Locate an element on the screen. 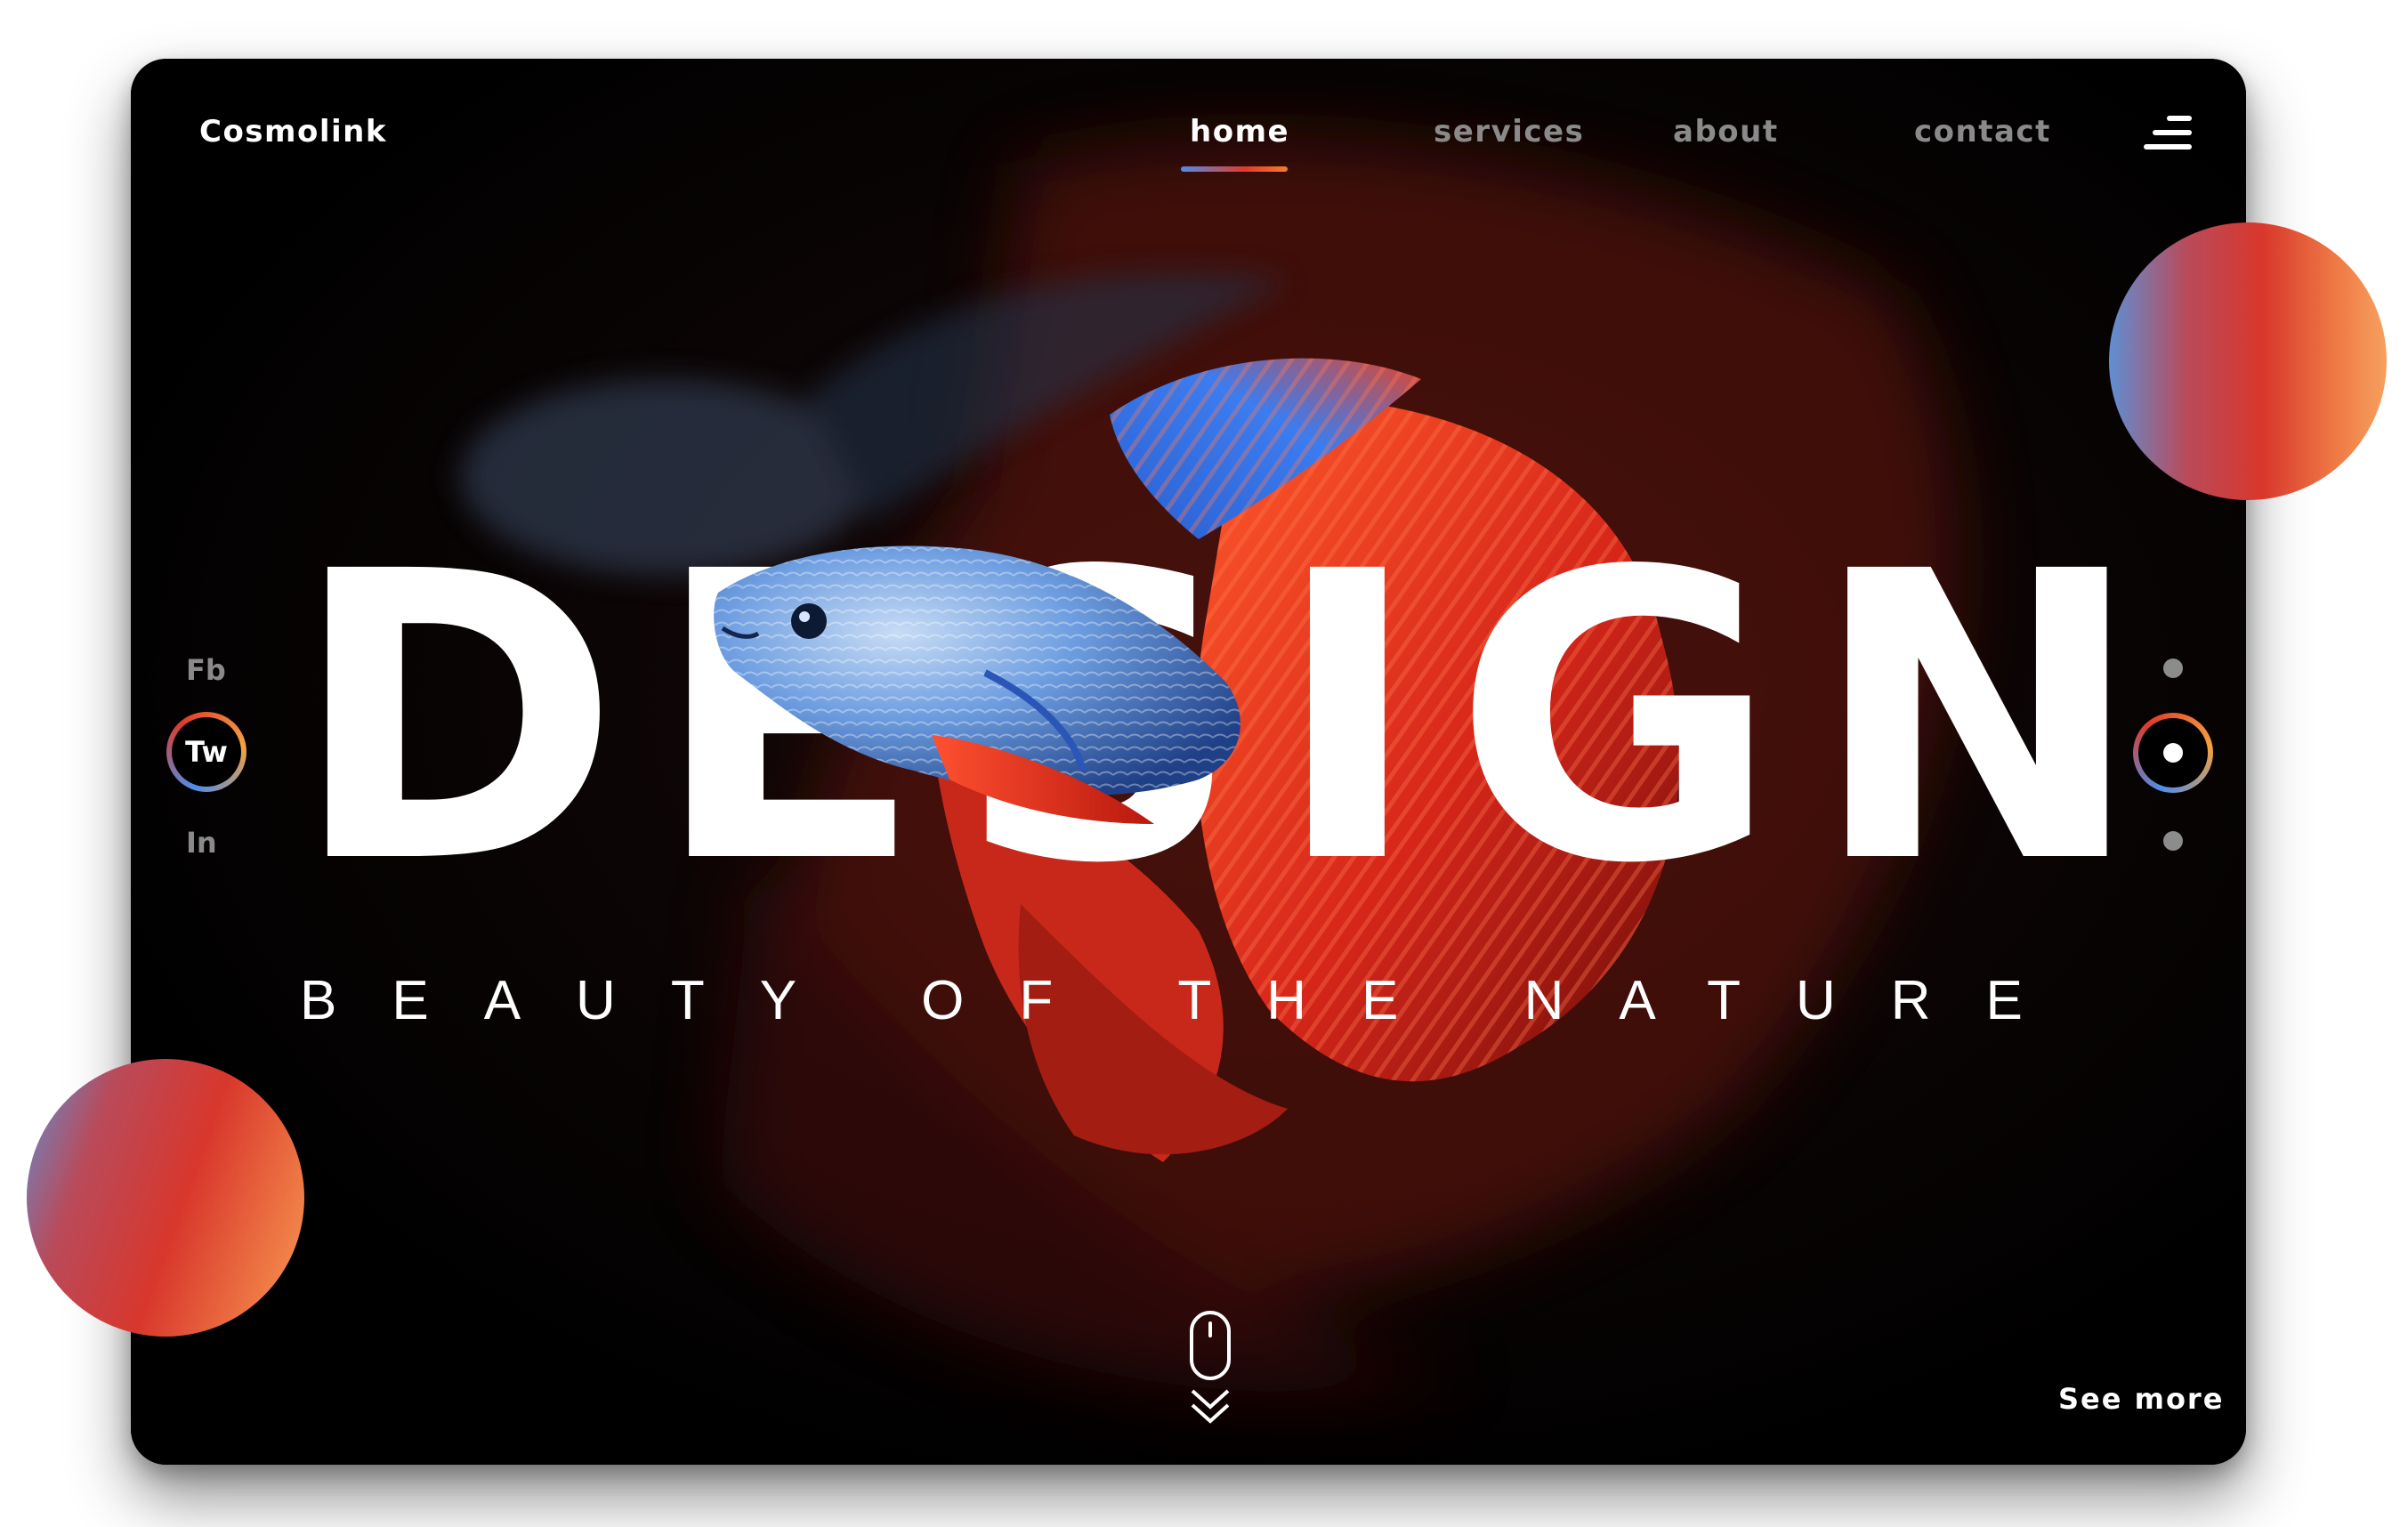  nav-about: about is located at coordinates (1726, 132).